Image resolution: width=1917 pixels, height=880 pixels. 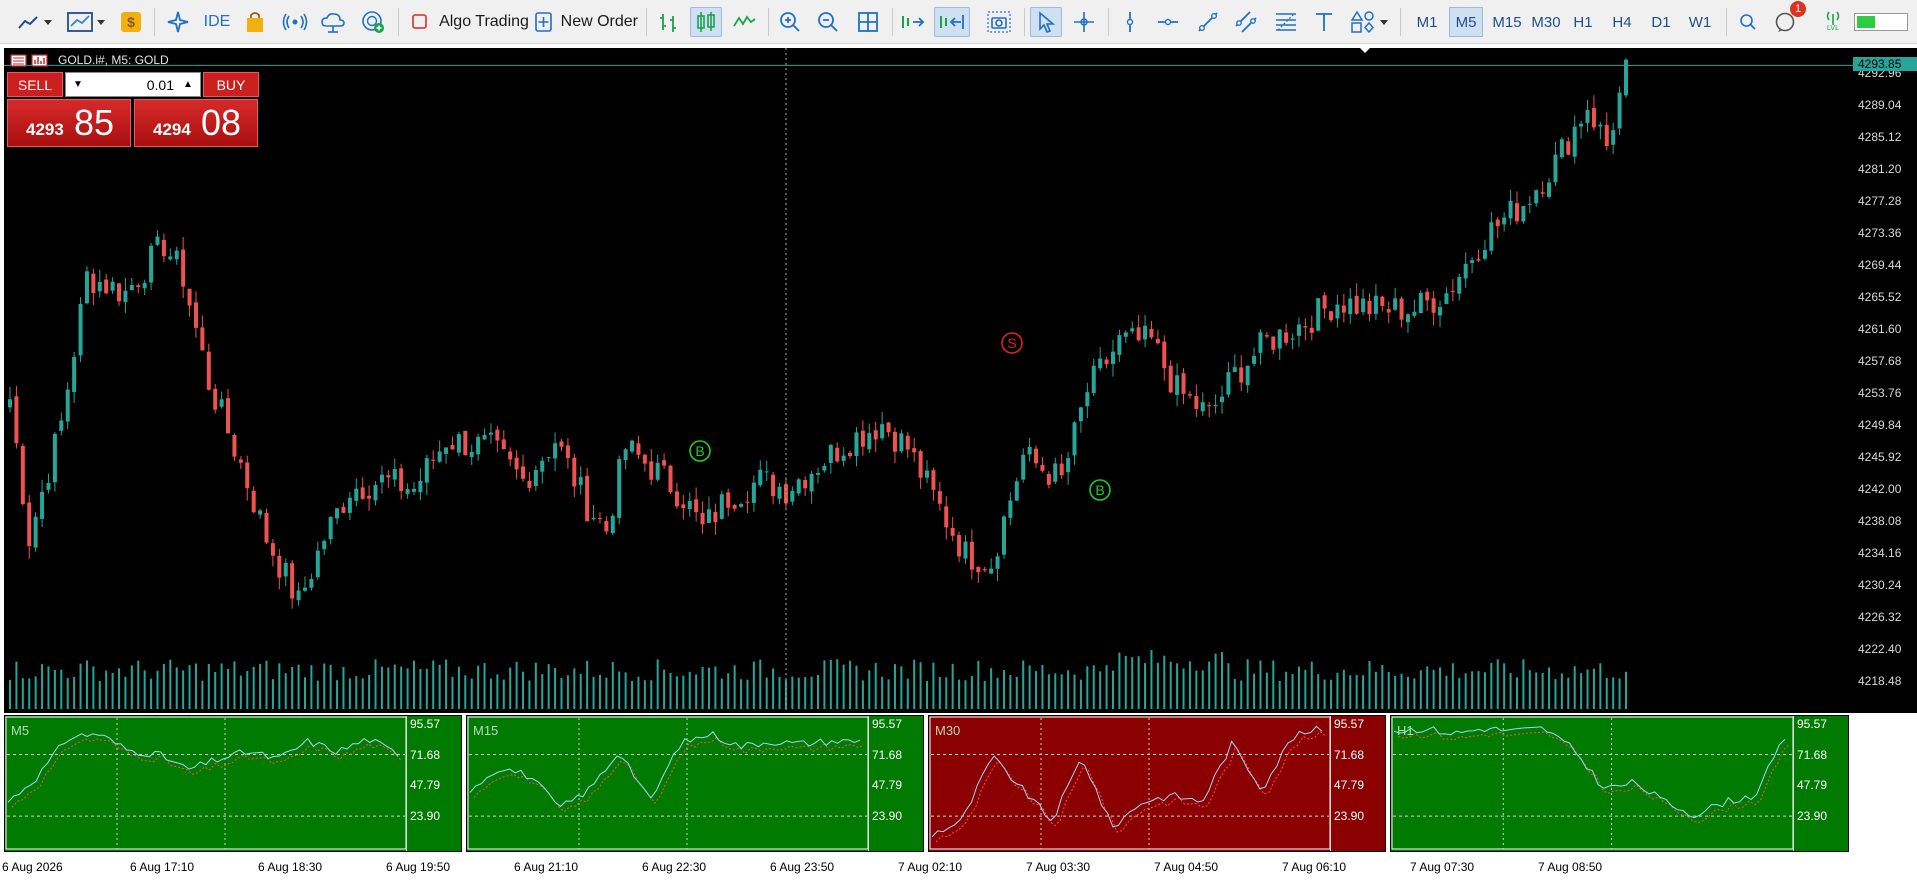 What do you see at coordinates (231, 84) in the screenshot?
I see `buy-button: BUY` at bounding box center [231, 84].